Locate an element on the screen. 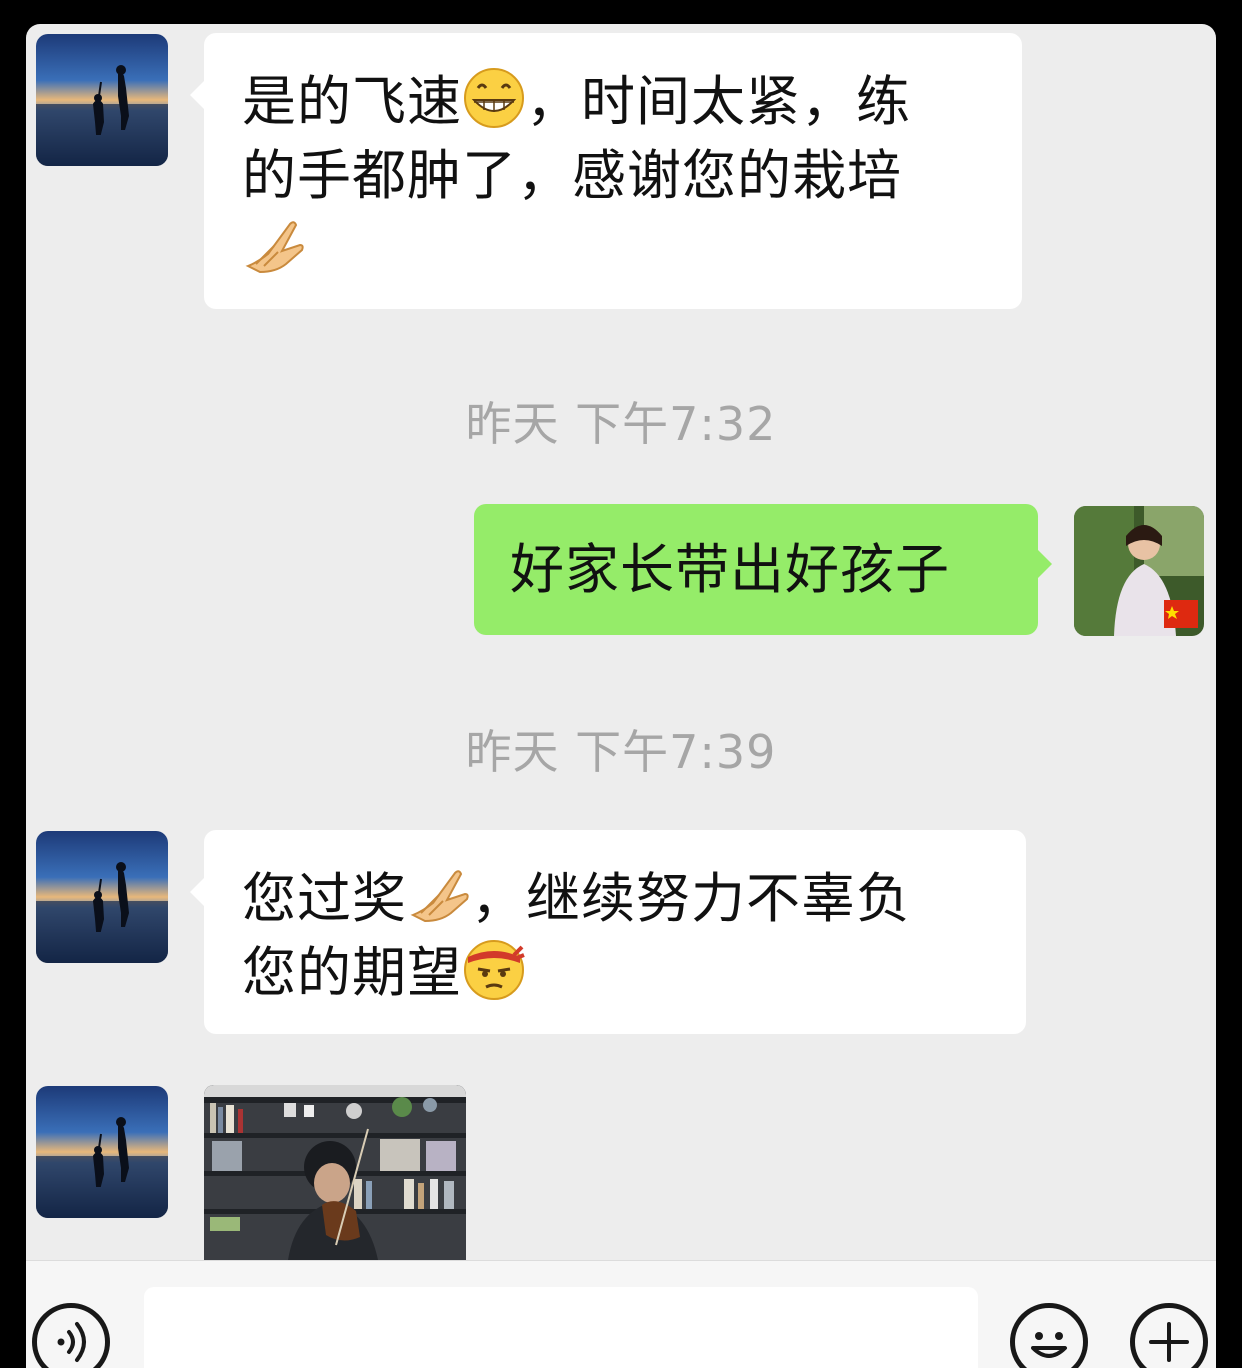 The image size is (1242, 1368). input-bar is located at coordinates (621, 1314).